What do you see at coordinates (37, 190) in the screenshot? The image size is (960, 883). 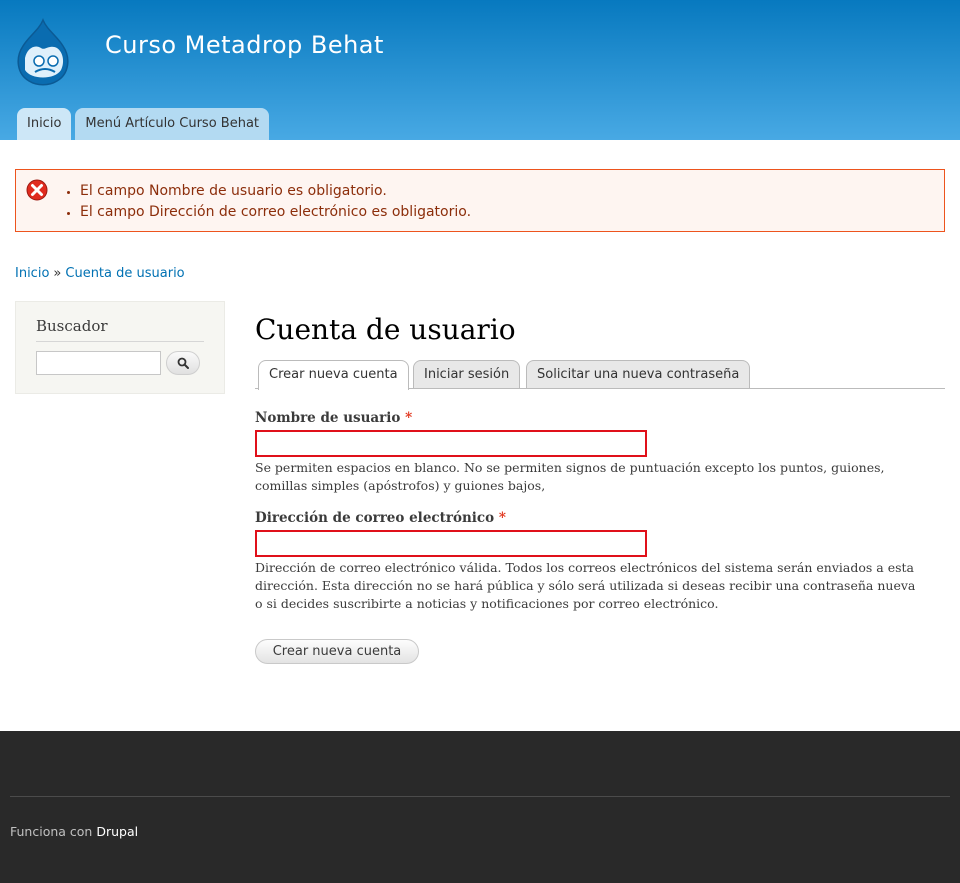 I see `error-icon` at bounding box center [37, 190].